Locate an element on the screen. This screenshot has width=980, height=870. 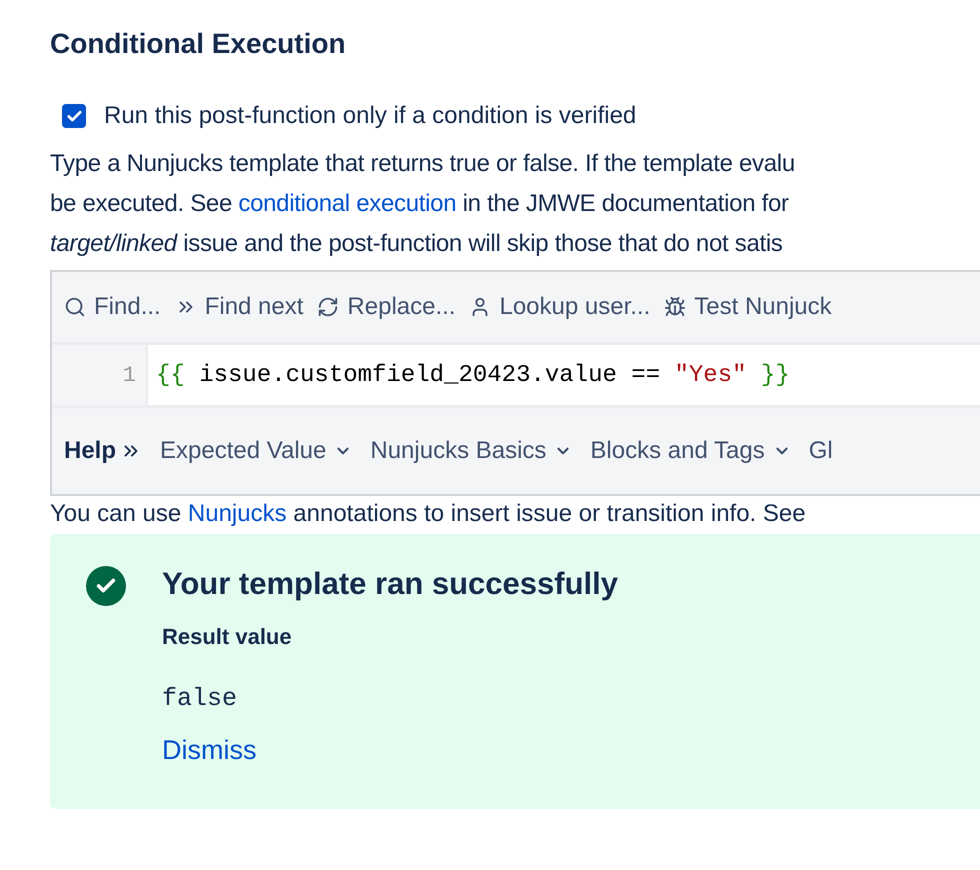
bug-tool-button: Test Nunjuck is located at coordinates (748, 307).